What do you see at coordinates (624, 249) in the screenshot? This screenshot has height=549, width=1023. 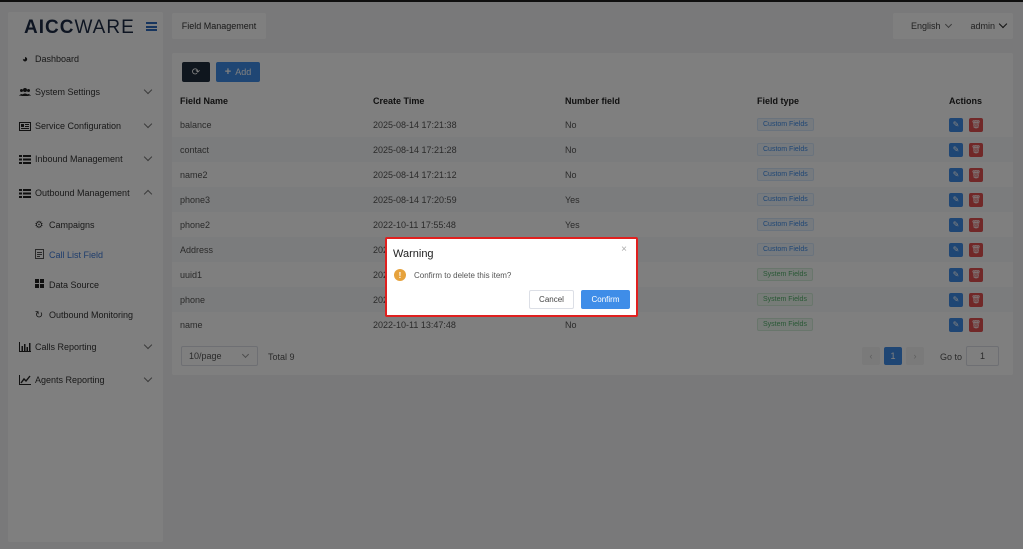 I see `close-icon: ×` at bounding box center [624, 249].